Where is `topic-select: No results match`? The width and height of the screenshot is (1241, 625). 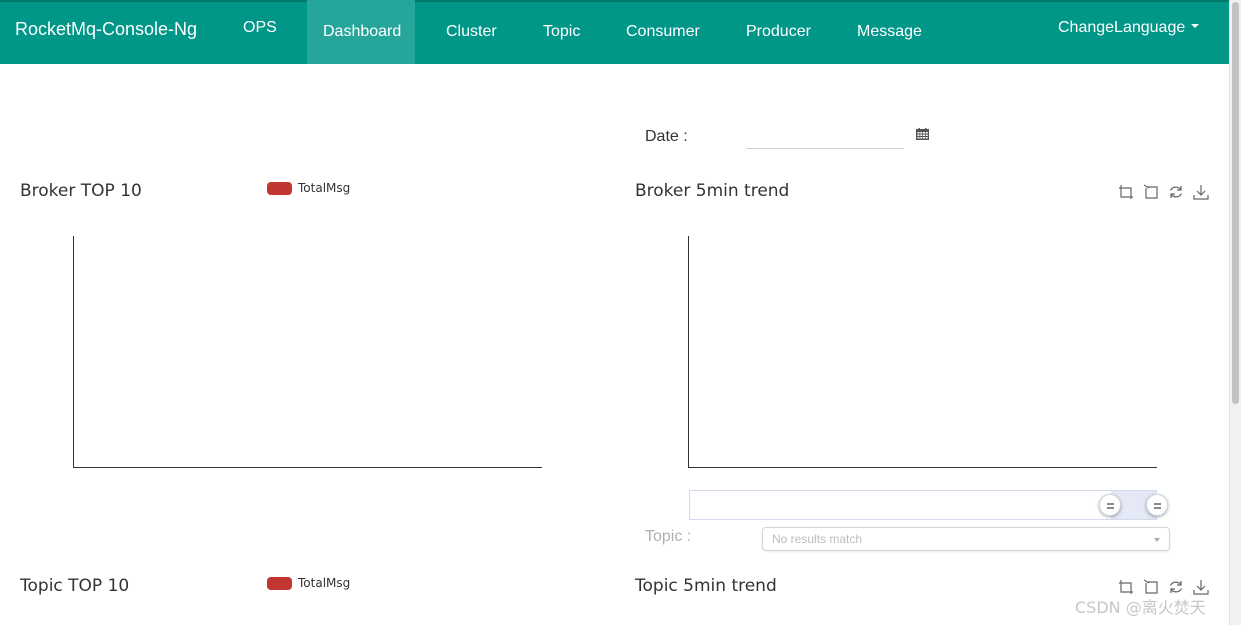
topic-select: No results match is located at coordinates (966, 539).